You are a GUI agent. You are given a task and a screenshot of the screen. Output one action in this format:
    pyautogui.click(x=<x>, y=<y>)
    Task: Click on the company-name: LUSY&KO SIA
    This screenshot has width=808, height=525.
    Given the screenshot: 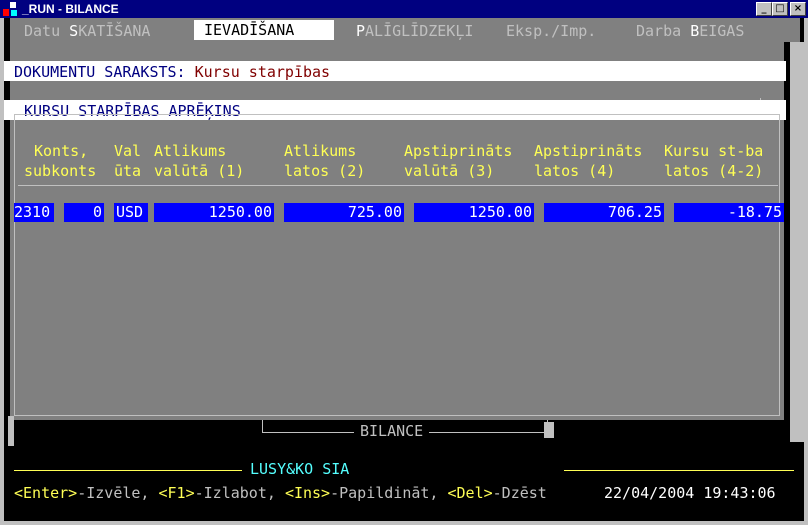 What is the action you would take?
    pyautogui.click(x=300, y=469)
    